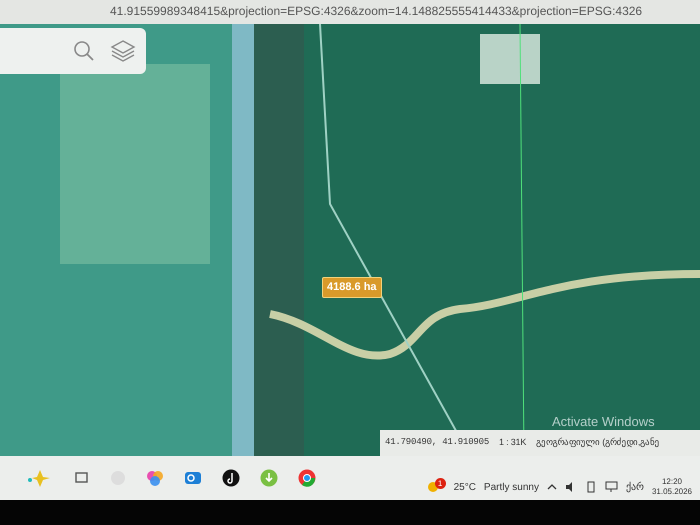  Describe the element at coordinates (671, 482) in the screenshot. I see `clock-time: 12:20` at that location.